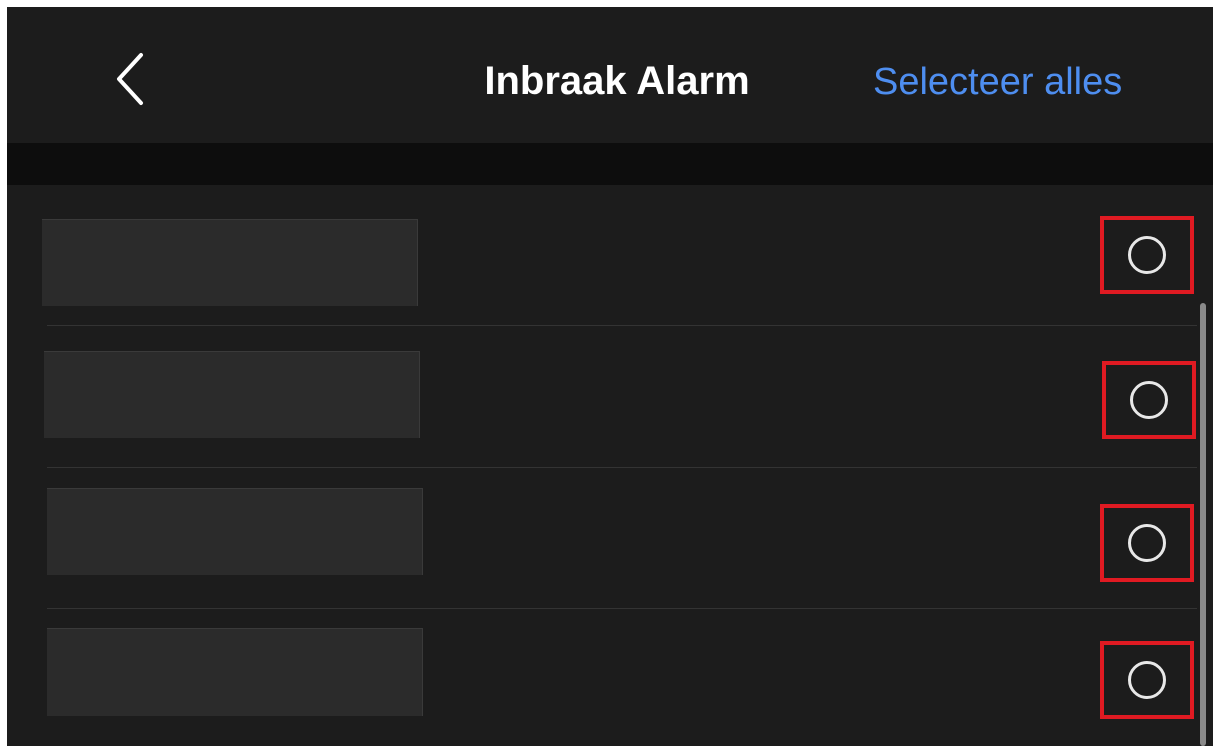 The width and height of the screenshot is (1213, 746). I want to click on scrollbar, so click(1203, 524).